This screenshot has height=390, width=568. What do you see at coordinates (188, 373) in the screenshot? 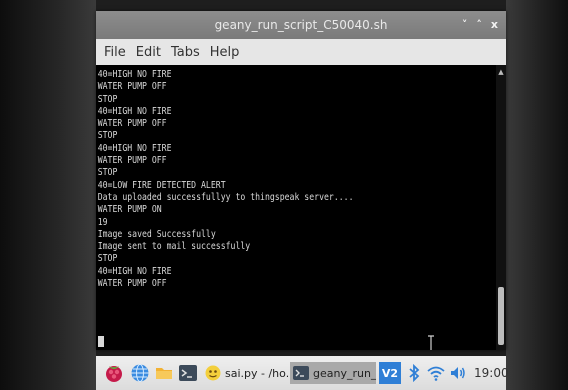
I see `terminal-launcher-icon` at bounding box center [188, 373].